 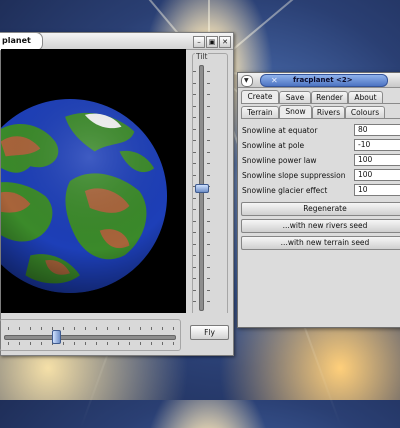 What do you see at coordinates (377, 160) in the screenshot?
I see `snowline-power-law-spinbox: 100` at bounding box center [377, 160].